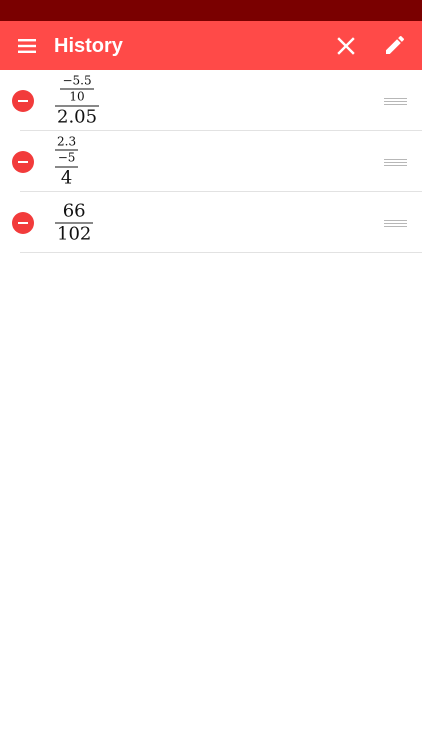 Image resolution: width=422 pixels, height=750 pixels. What do you see at coordinates (211, 45) in the screenshot?
I see `app-bar: History` at bounding box center [211, 45].